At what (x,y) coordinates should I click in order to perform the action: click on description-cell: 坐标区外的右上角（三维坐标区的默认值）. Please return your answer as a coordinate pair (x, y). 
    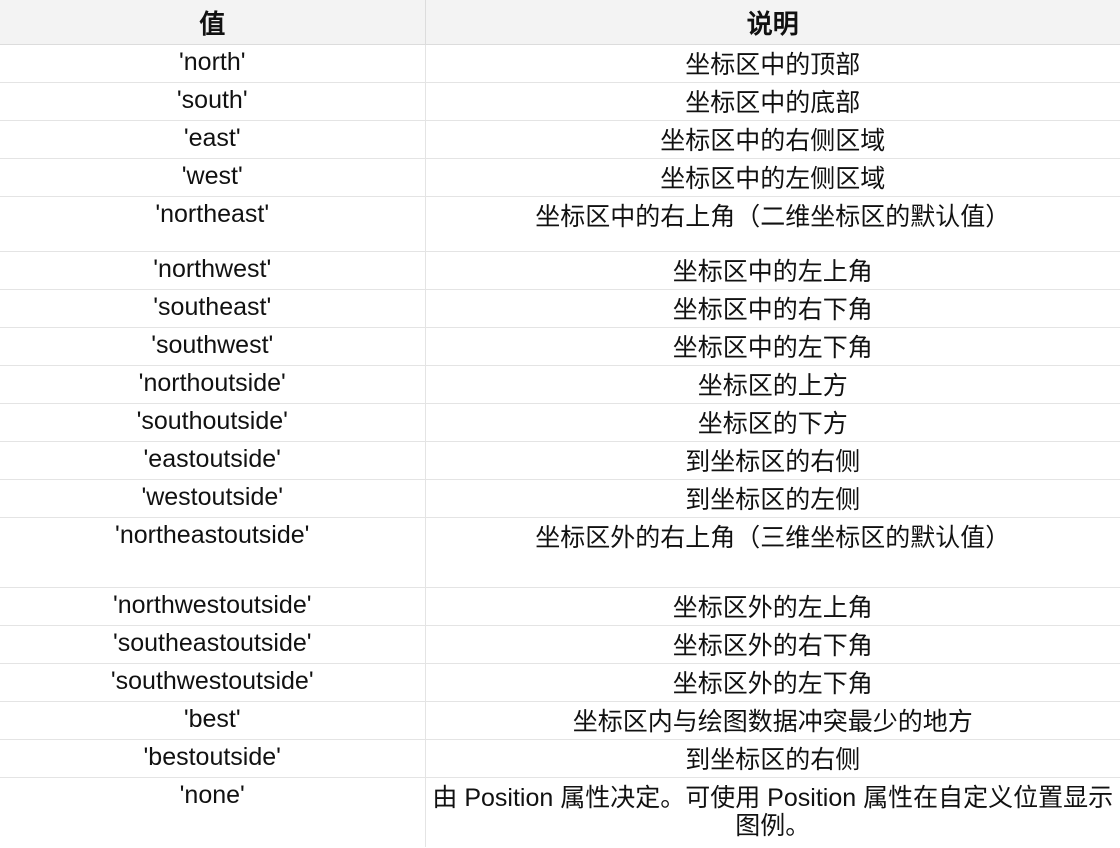
    Looking at the image, I should click on (772, 552).